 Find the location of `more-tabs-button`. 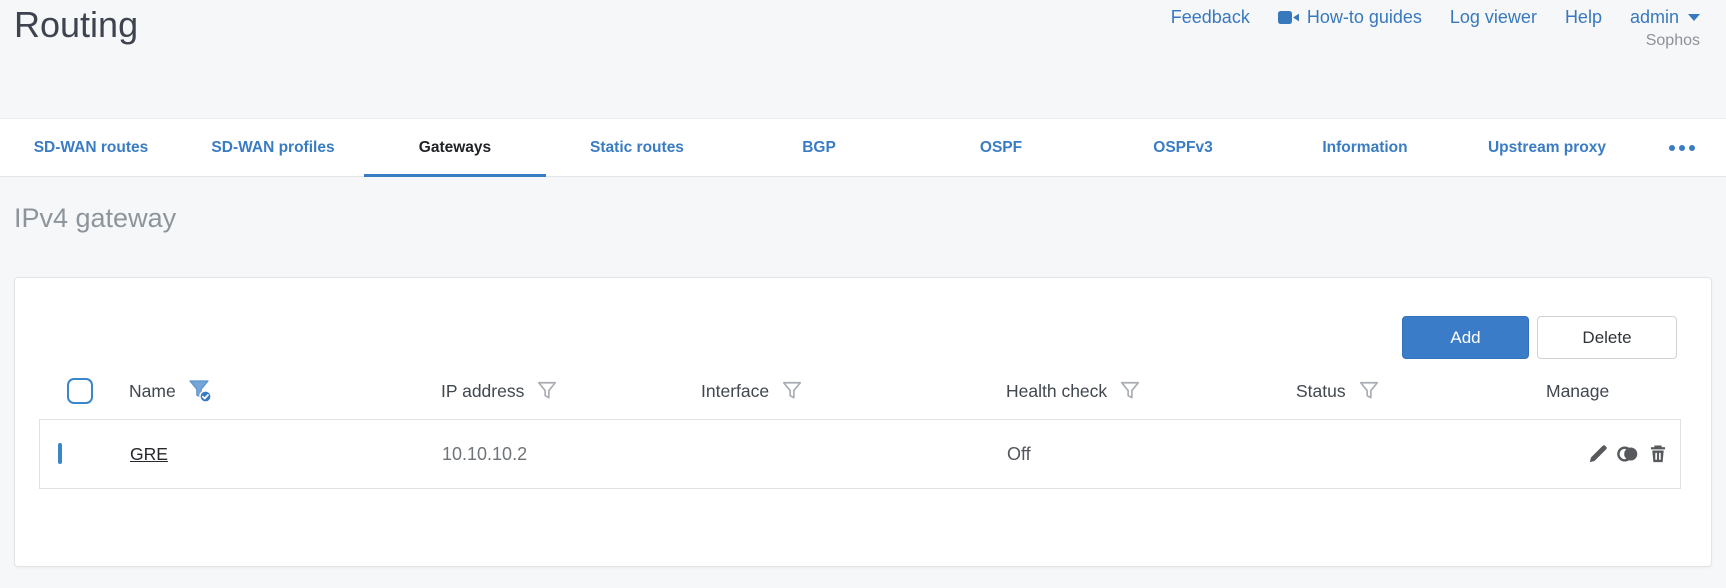

more-tabs-button is located at coordinates (1682, 147).